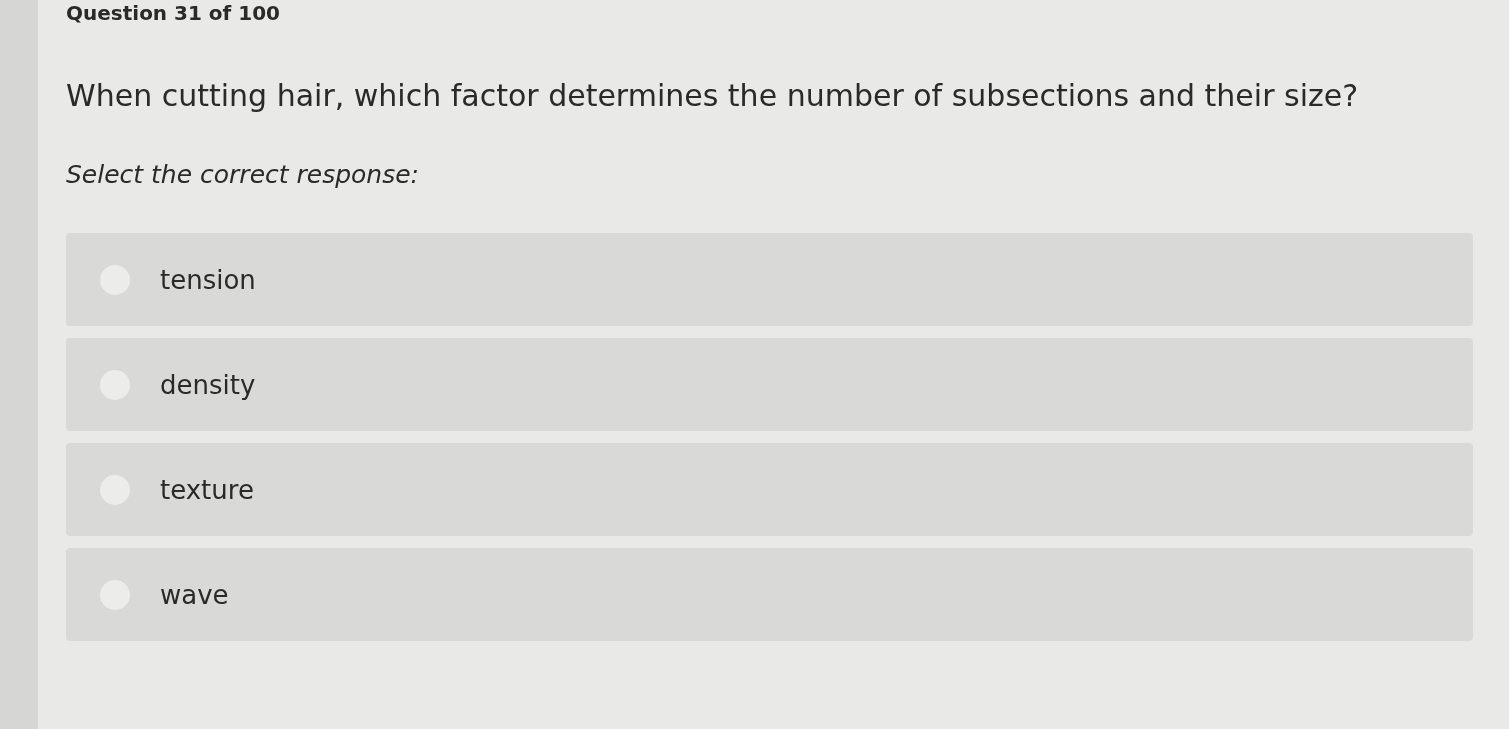 This screenshot has width=1509, height=729. What do you see at coordinates (769, 384) in the screenshot?
I see `answer-option: density` at bounding box center [769, 384].